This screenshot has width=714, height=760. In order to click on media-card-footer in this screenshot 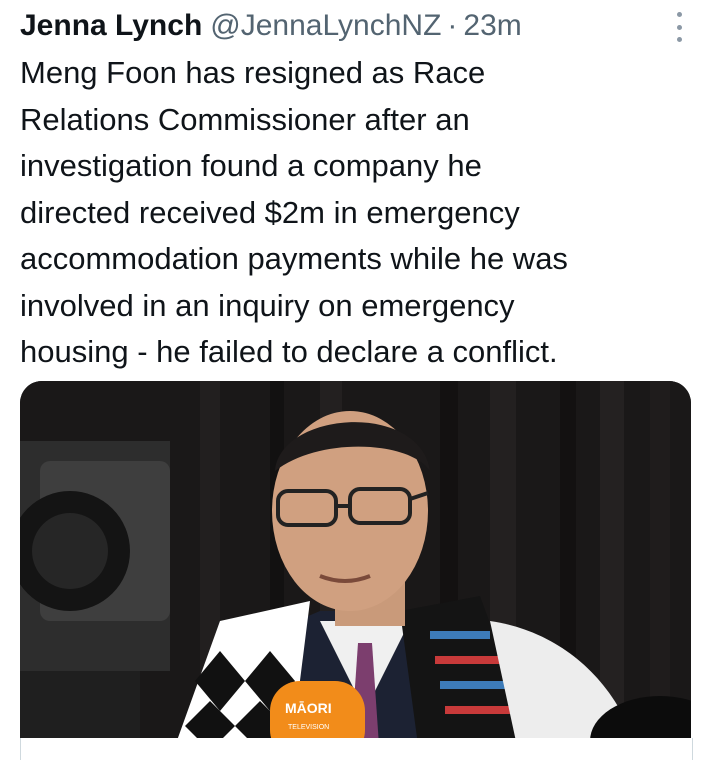, I will do `click(356, 749)`.